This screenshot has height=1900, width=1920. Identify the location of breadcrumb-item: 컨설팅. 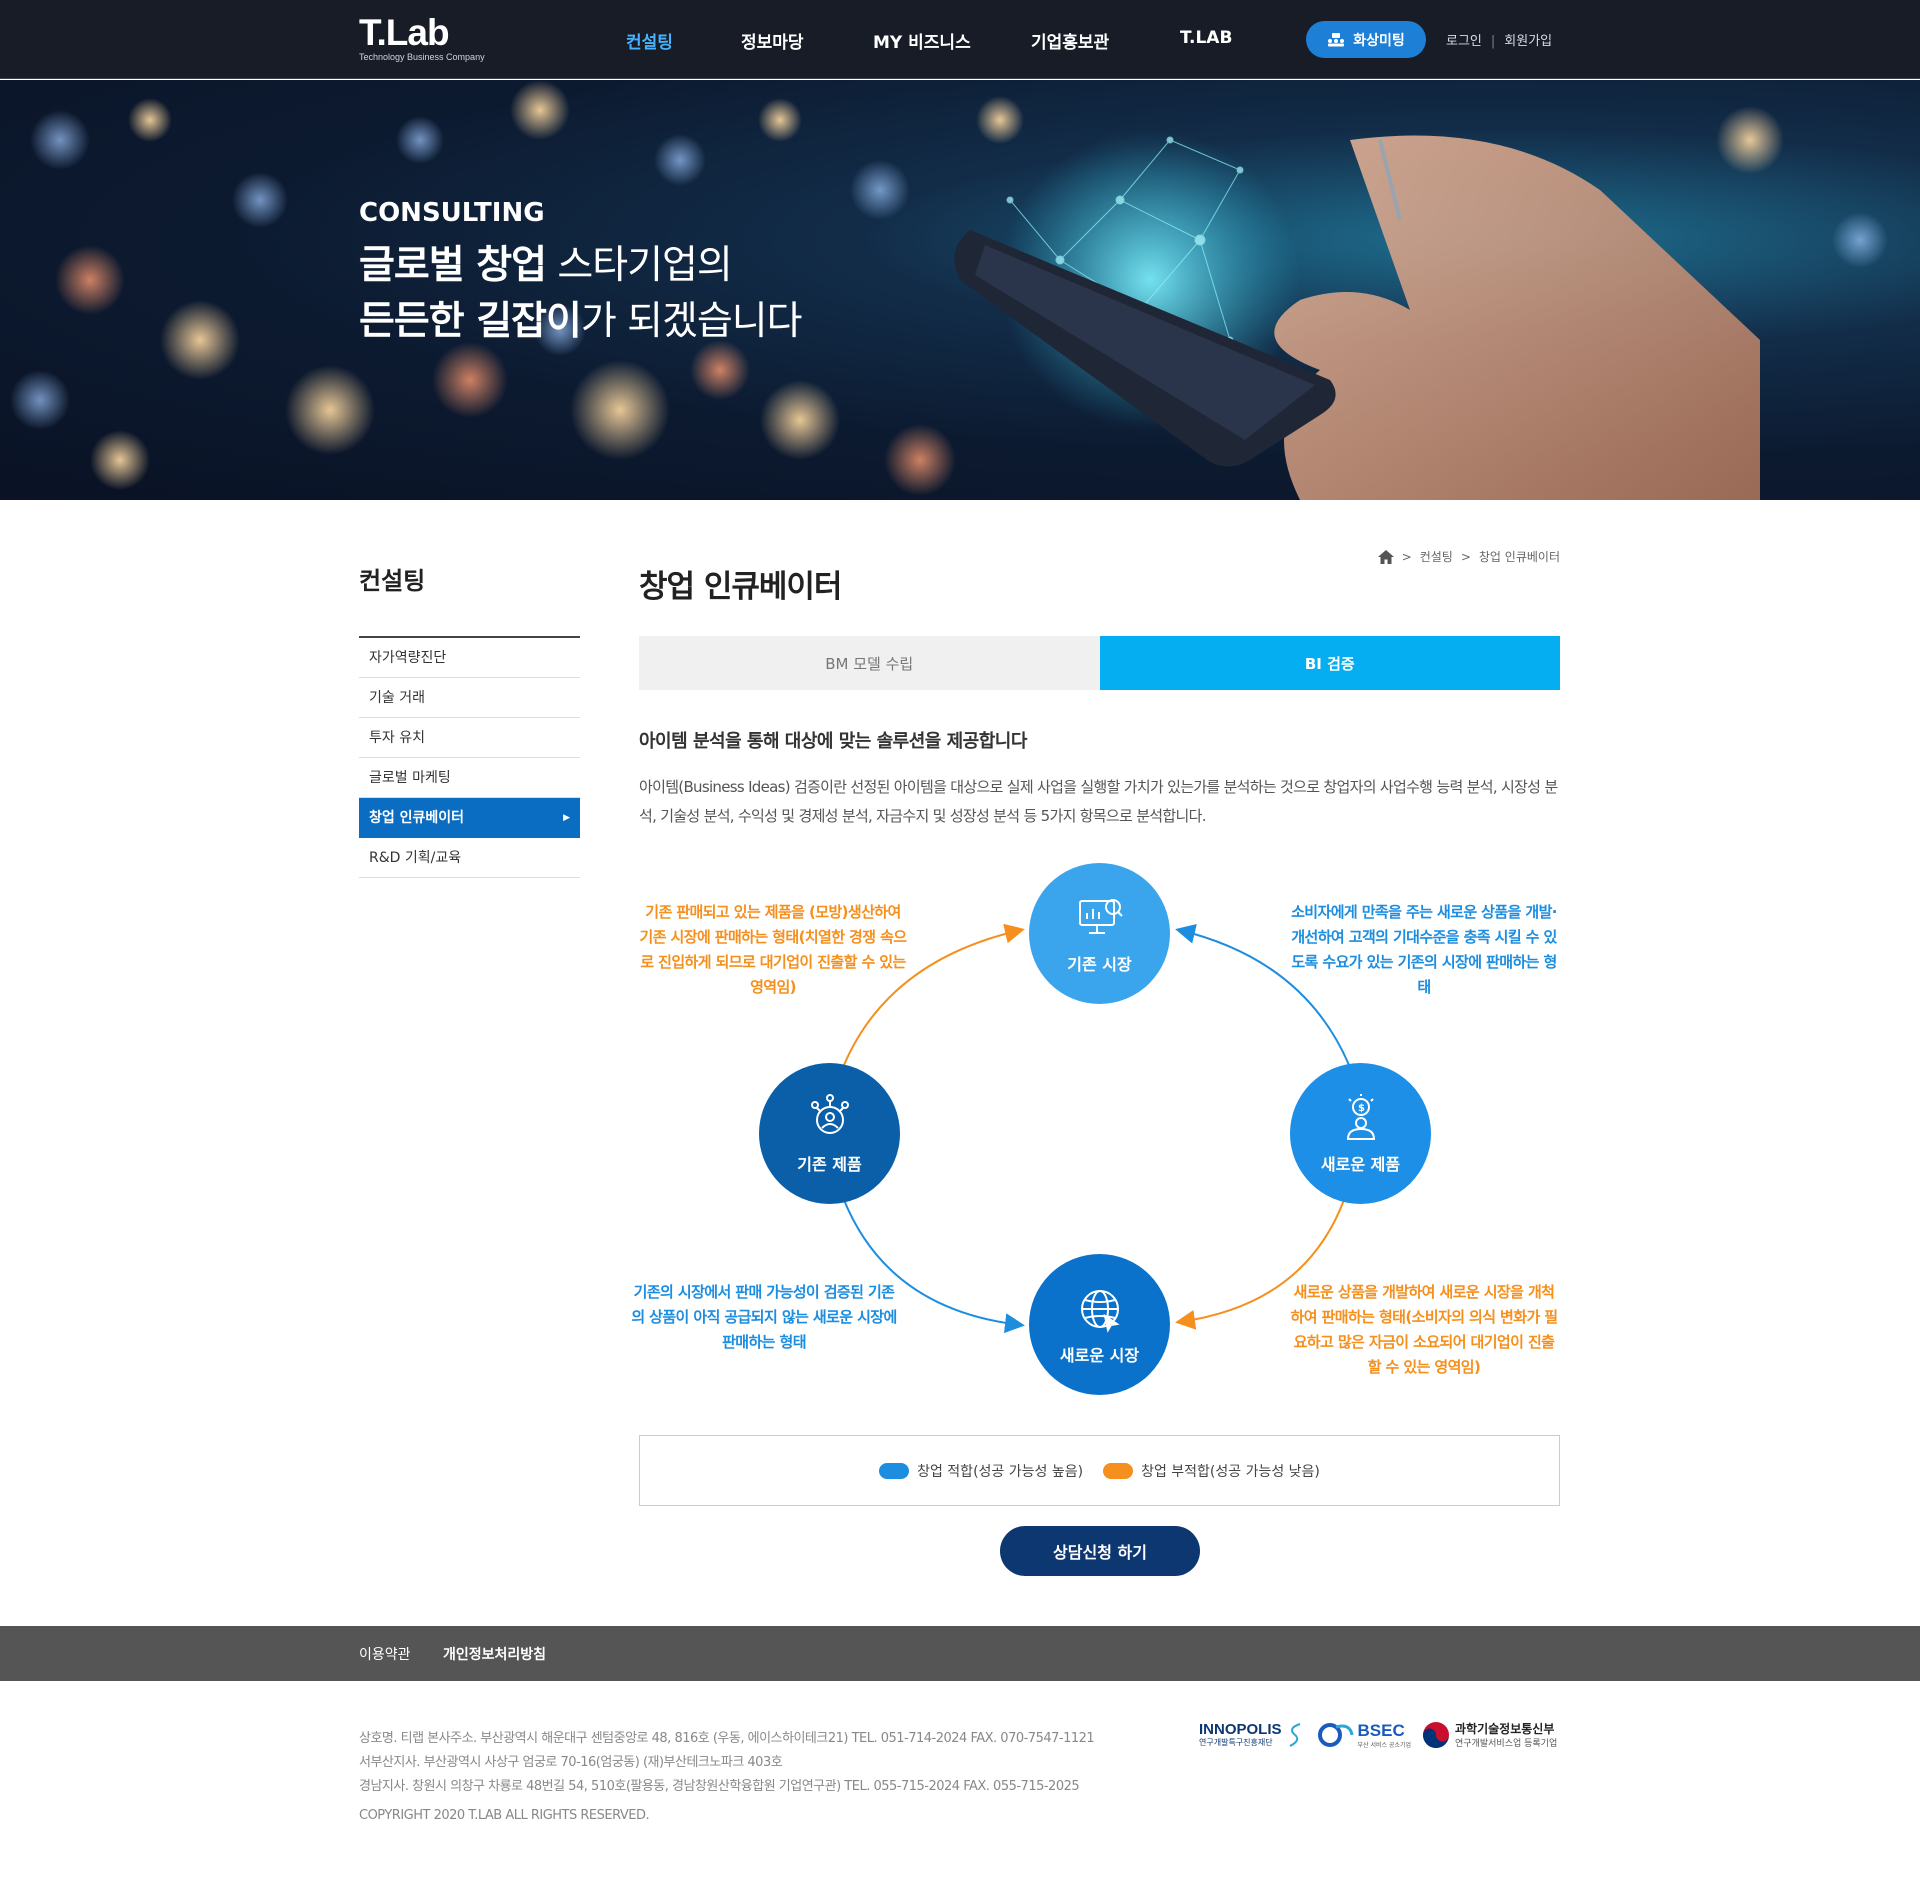
(1436, 556).